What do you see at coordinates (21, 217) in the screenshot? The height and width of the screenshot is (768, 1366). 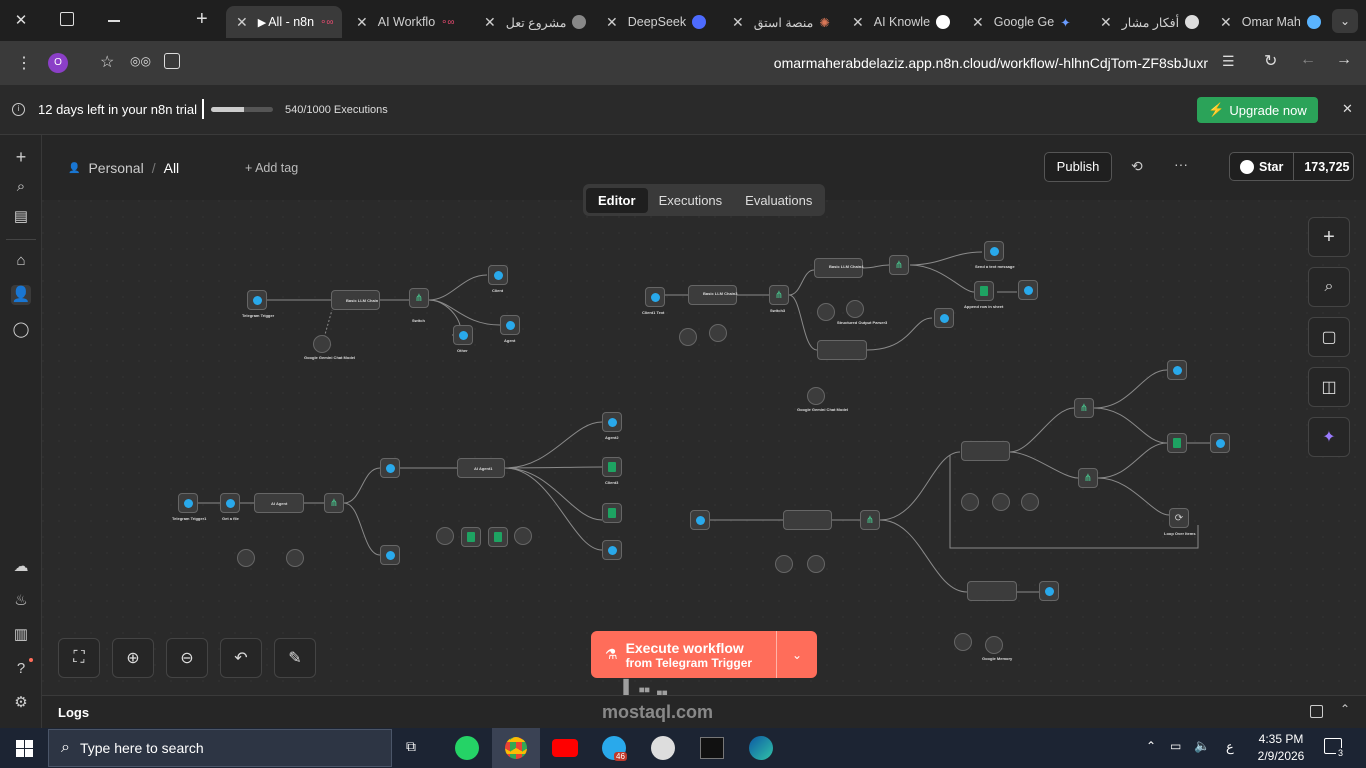 I see `panel-icon: ▤` at bounding box center [21, 217].